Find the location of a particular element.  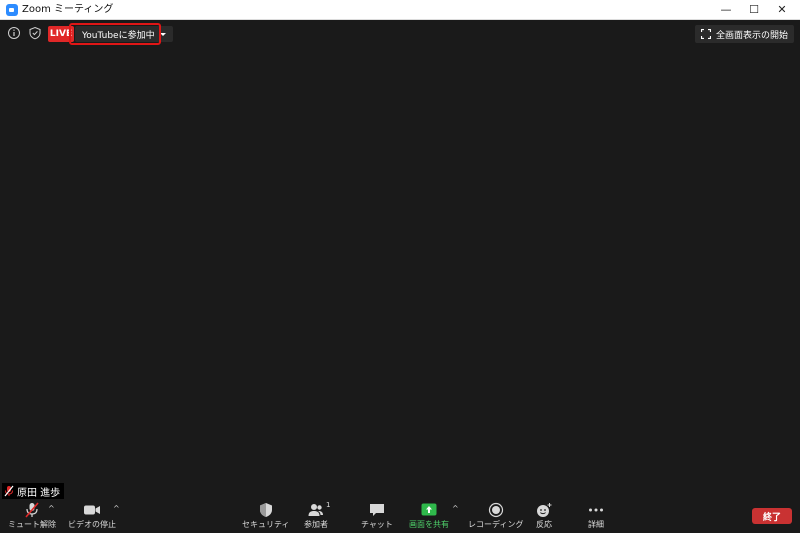

window-title: Zoom ミーティング is located at coordinates (68, 9).